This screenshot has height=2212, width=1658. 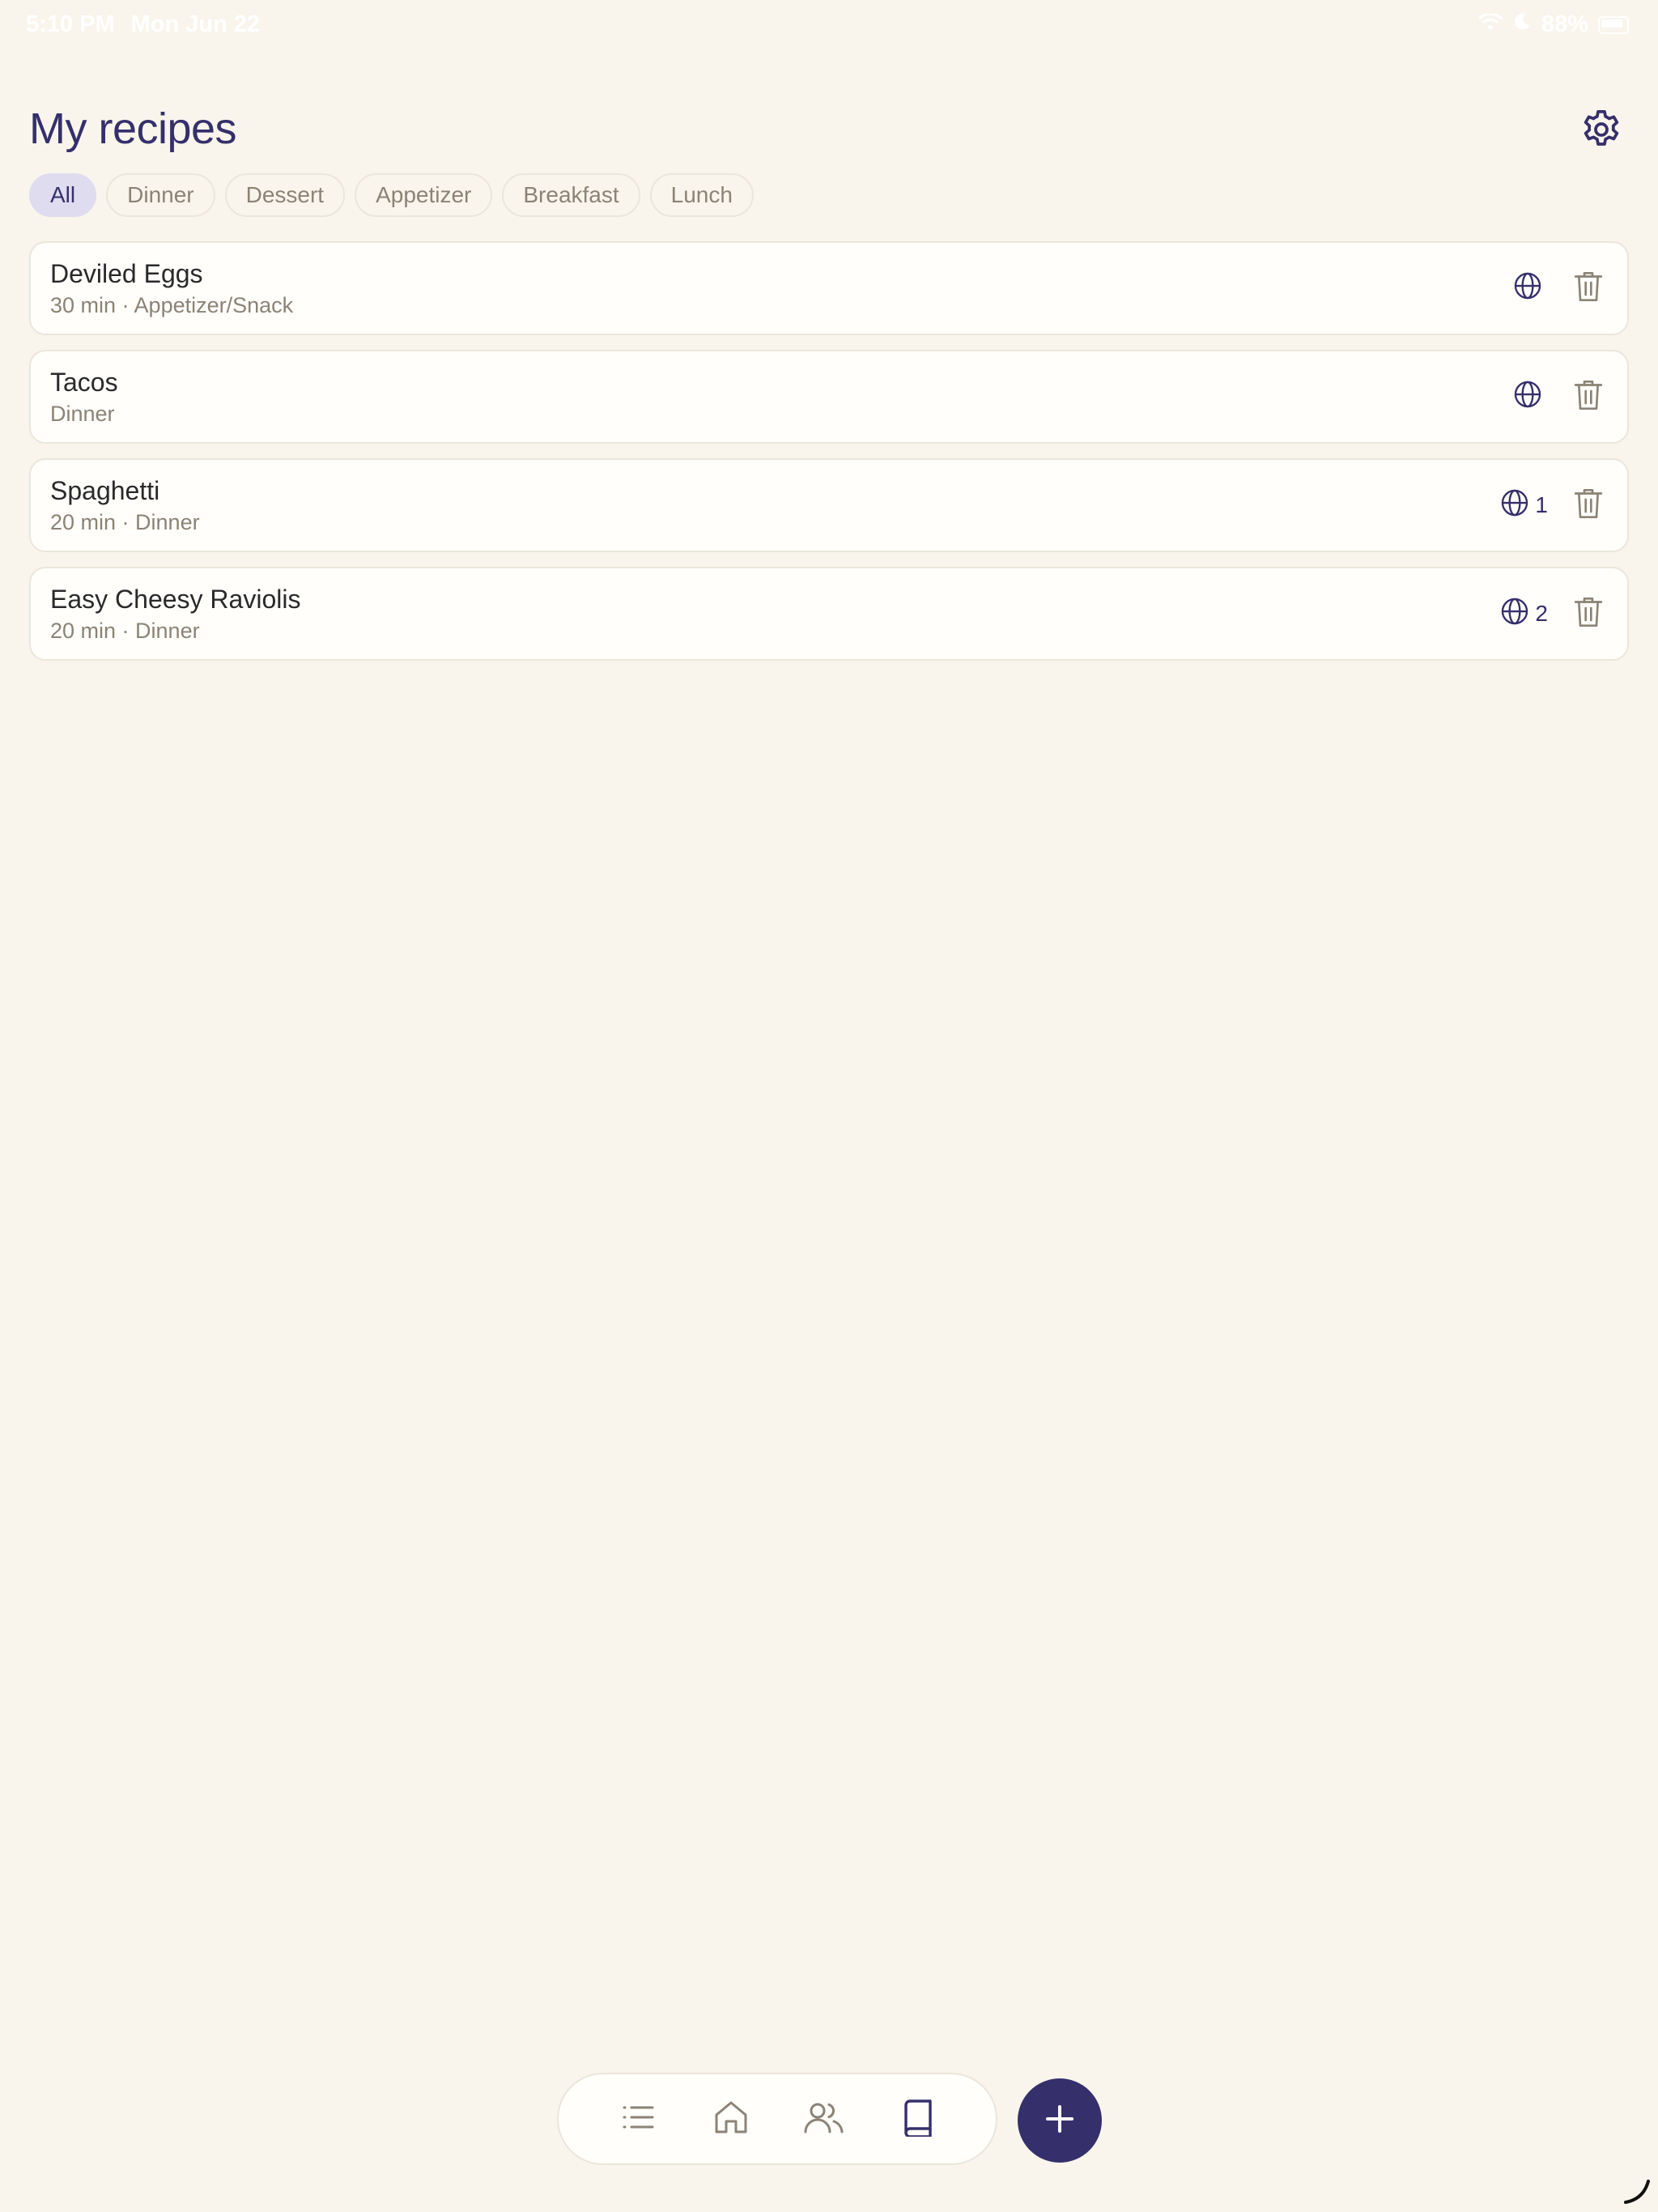 What do you see at coordinates (829, 614) in the screenshot?
I see `recipe-card: Easy Cheesy Raviolis 20 min · Dinner 2` at bounding box center [829, 614].